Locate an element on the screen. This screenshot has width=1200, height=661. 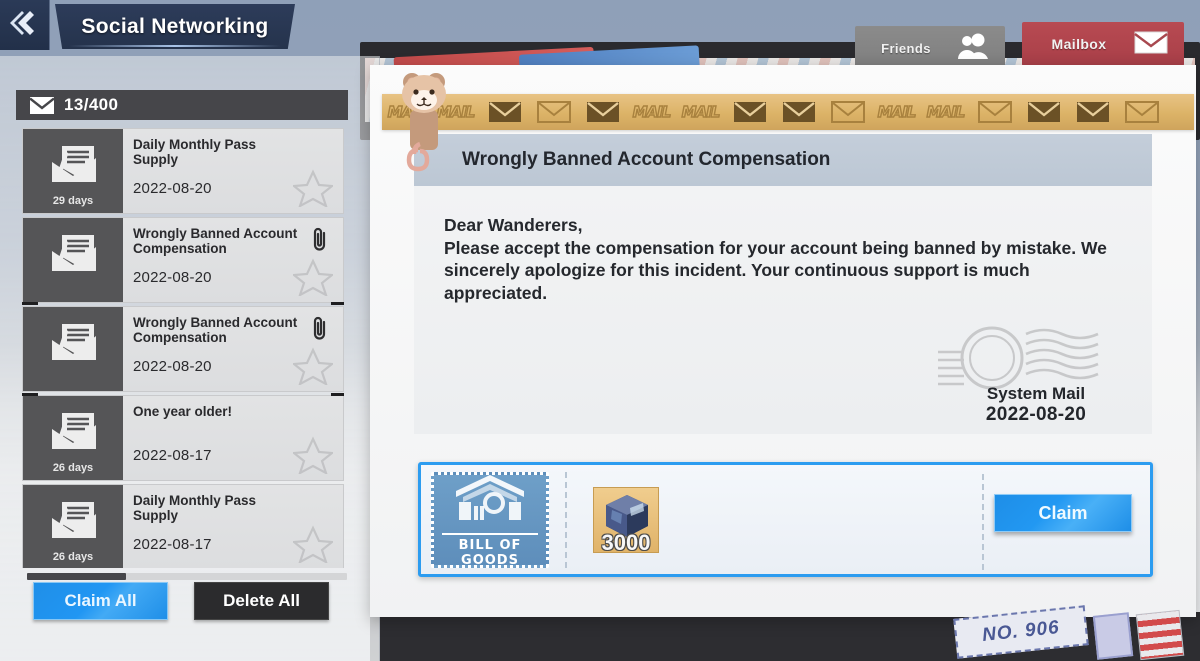
delete-all-button: Delete All is located at coordinates (261, 601).